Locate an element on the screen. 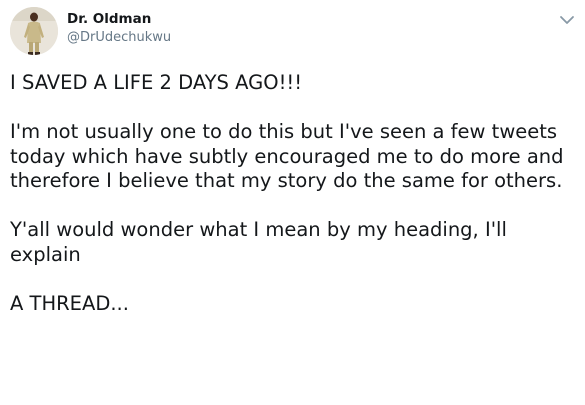  profile-photo-icon is located at coordinates (34, 31).